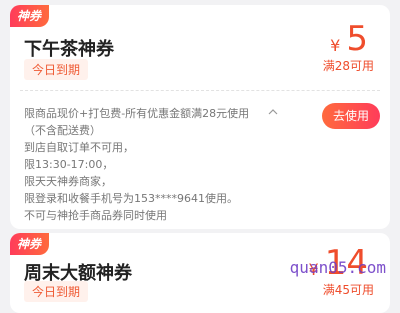  I want to click on rule-line: 限13:30-17:00，, so click(69, 164).